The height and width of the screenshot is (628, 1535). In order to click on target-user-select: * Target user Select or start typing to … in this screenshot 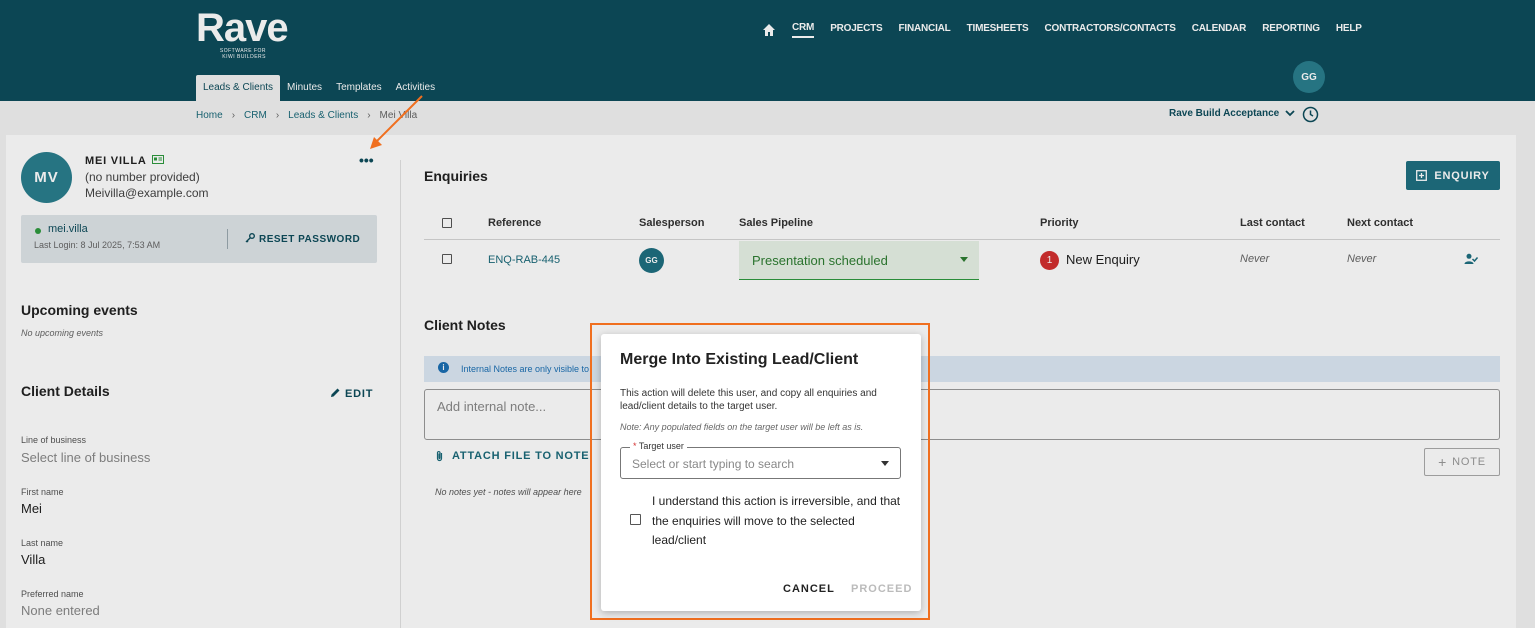, I will do `click(760, 460)`.